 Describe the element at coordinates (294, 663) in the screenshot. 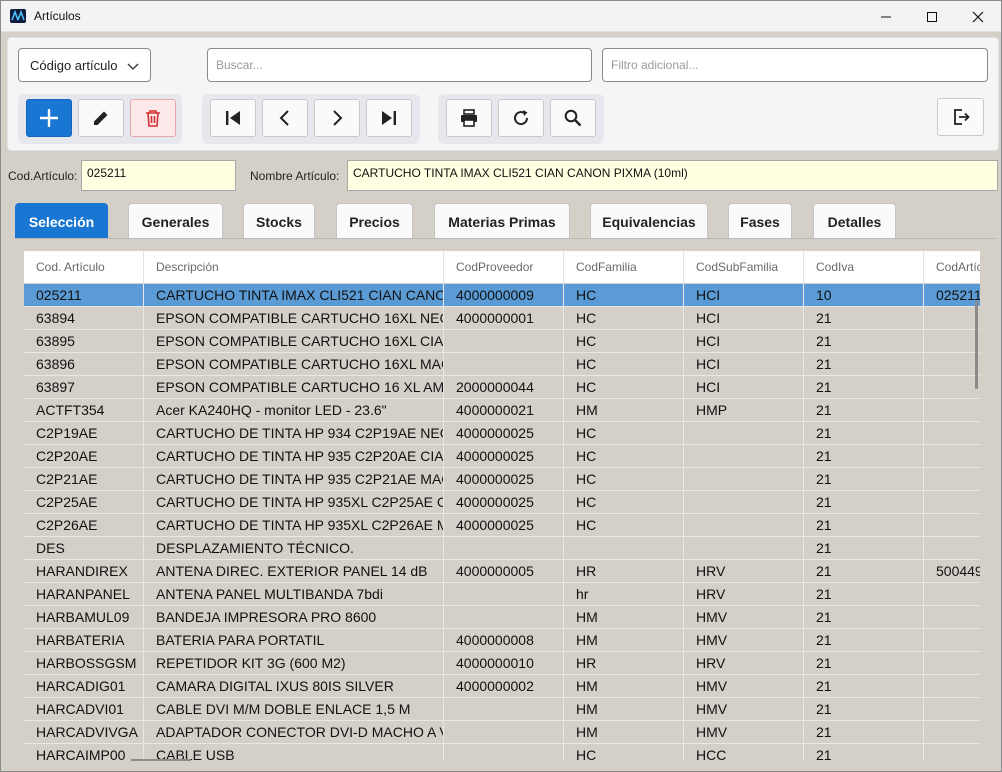

I see `table-cell: REPETIDOR KIT 3G (600 M2)` at that location.